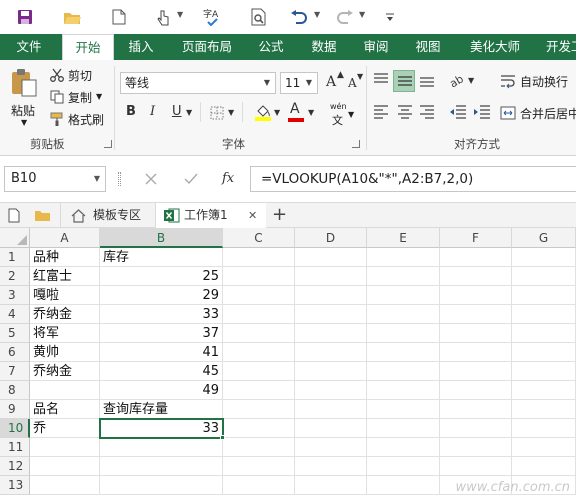 Image resolution: width=576 pixels, height=499 pixels. What do you see at coordinates (544, 409) in the screenshot?
I see `cell-g9` at bounding box center [544, 409].